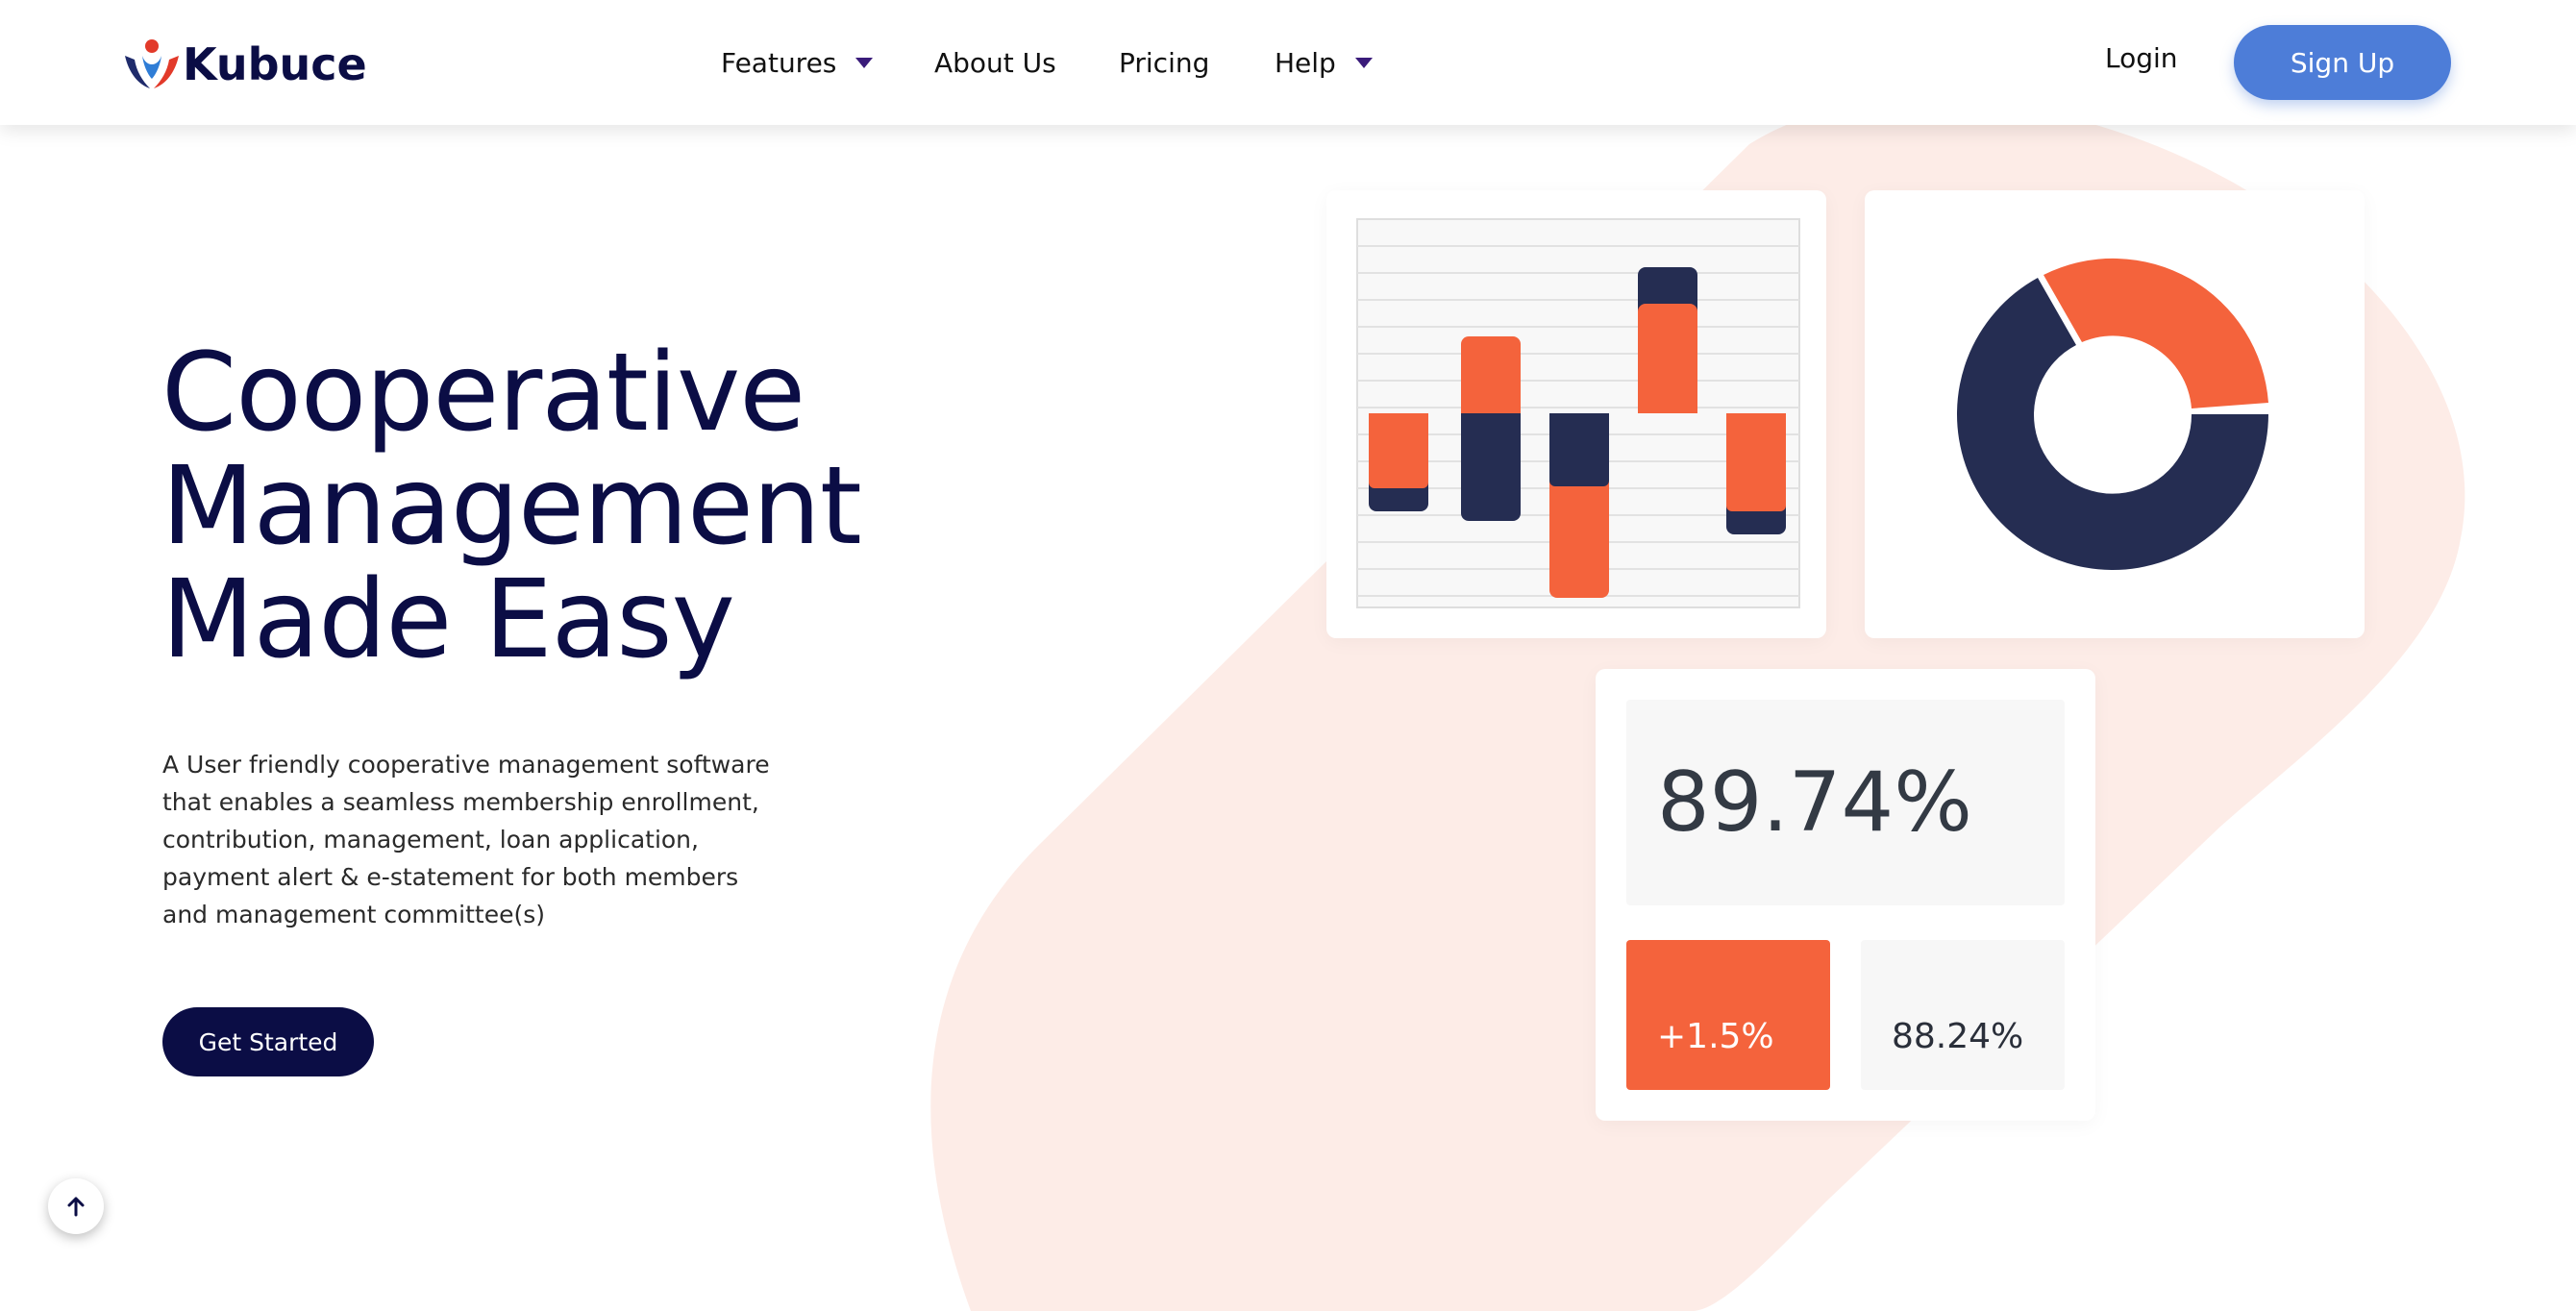 This screenshot has height=1311, width=2576. I want to click on nav-help: Help, so click(1324, 63).